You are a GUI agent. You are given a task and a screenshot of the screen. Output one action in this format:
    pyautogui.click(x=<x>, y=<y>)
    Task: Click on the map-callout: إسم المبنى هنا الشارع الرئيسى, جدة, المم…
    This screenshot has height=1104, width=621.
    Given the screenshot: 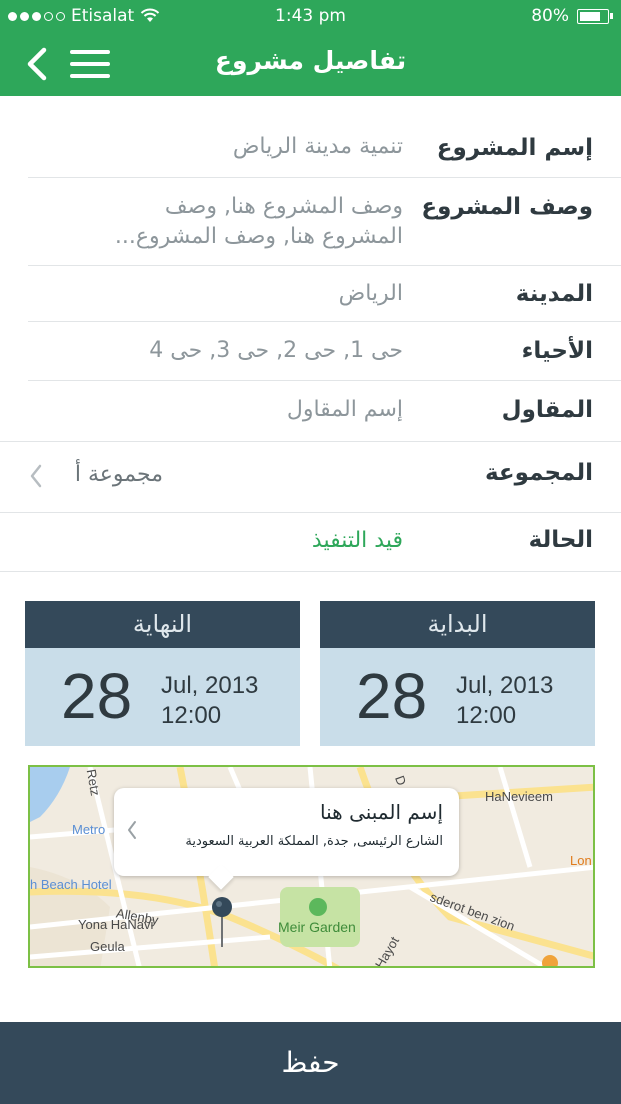 What is the action you would take?
    pyautogui.click(x=286, y=832)
    